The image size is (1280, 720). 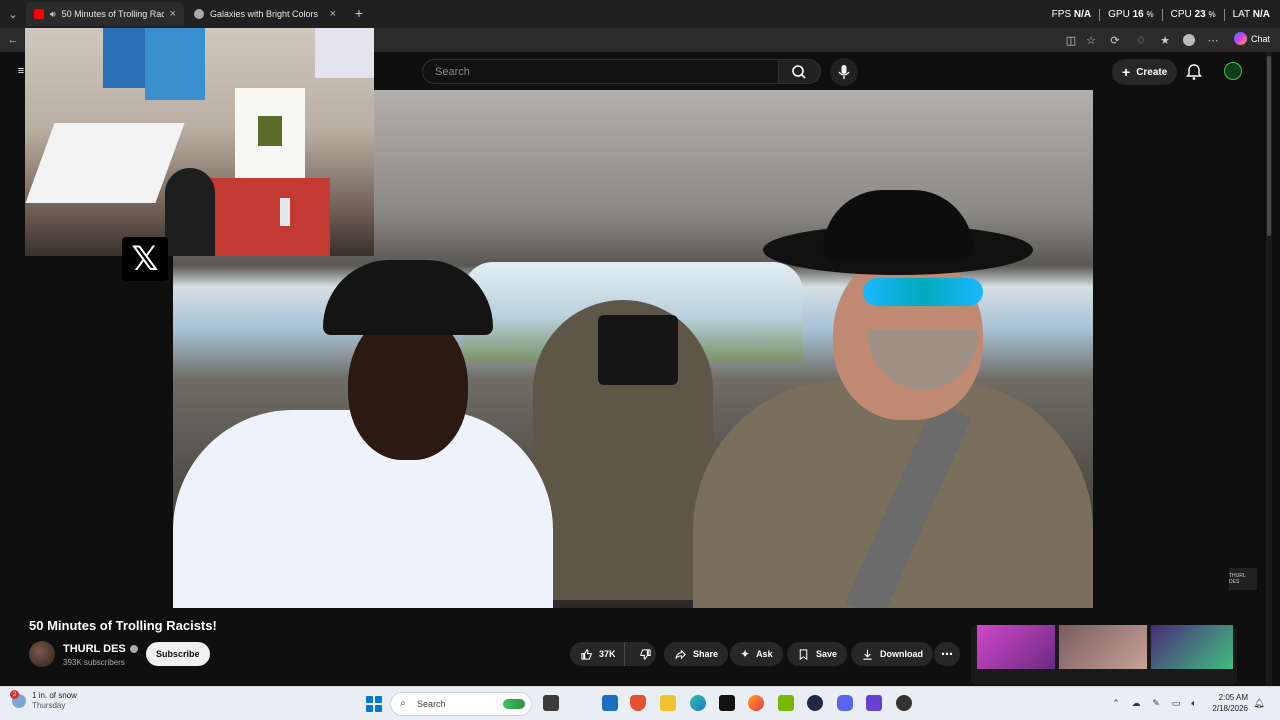 I want to click on more-menu-icon: ⋯, so click(x=1213, y=40).